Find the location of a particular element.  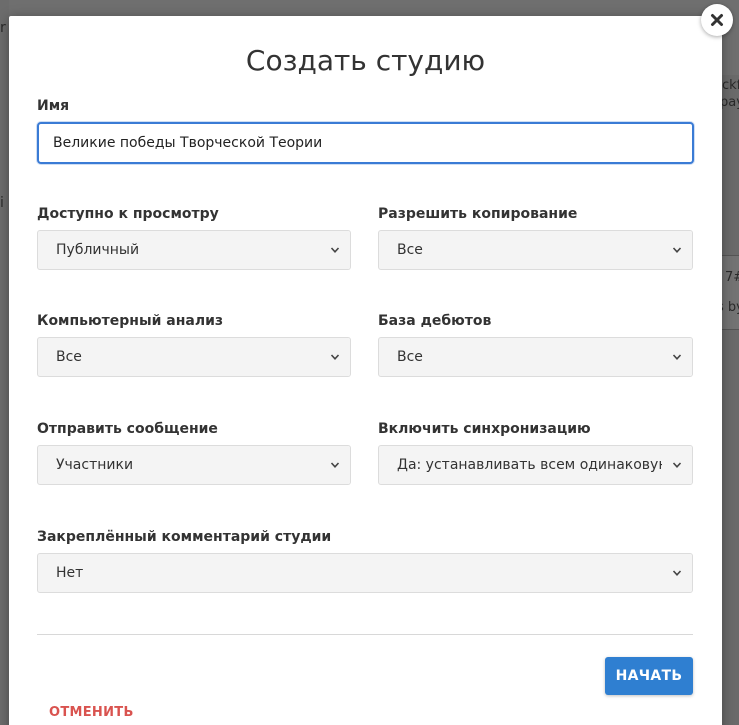

background-left-edge: r i is located at coordinates (4, 362).